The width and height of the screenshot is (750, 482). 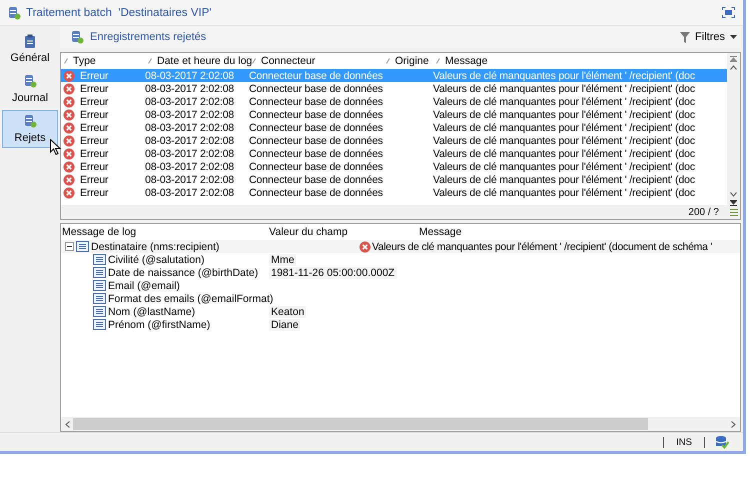 What do you see at coordinates (284, 324) in the screenshot?
I see `field-value: Diane` at bounding box center [284, 324].